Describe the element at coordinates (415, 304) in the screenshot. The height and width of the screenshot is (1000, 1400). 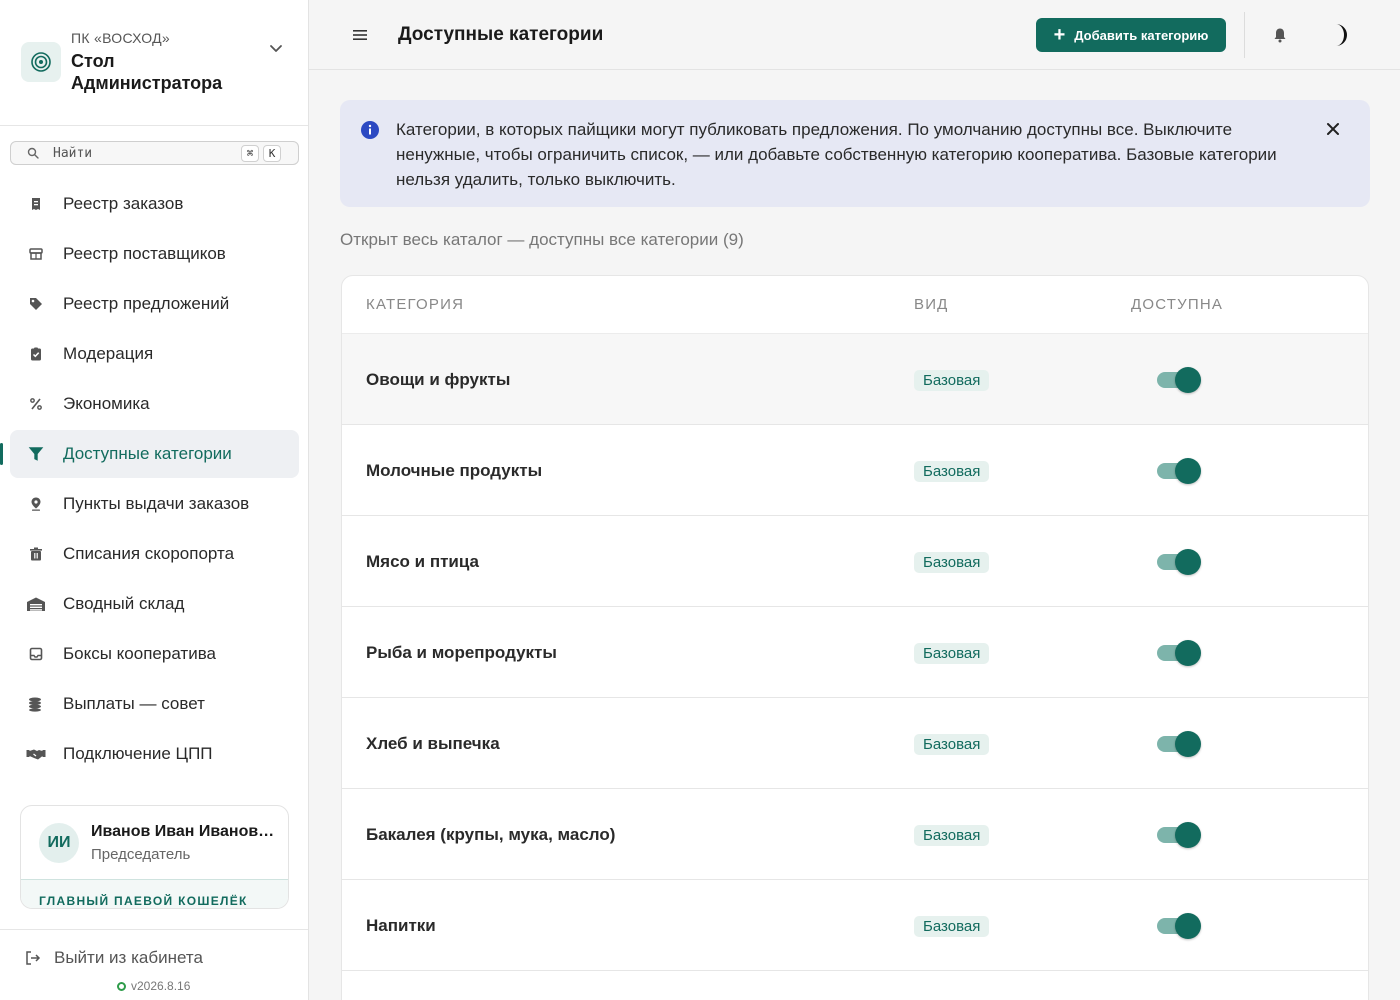
I see `column-header-category: КАТЕГОРИЯ` at that location.